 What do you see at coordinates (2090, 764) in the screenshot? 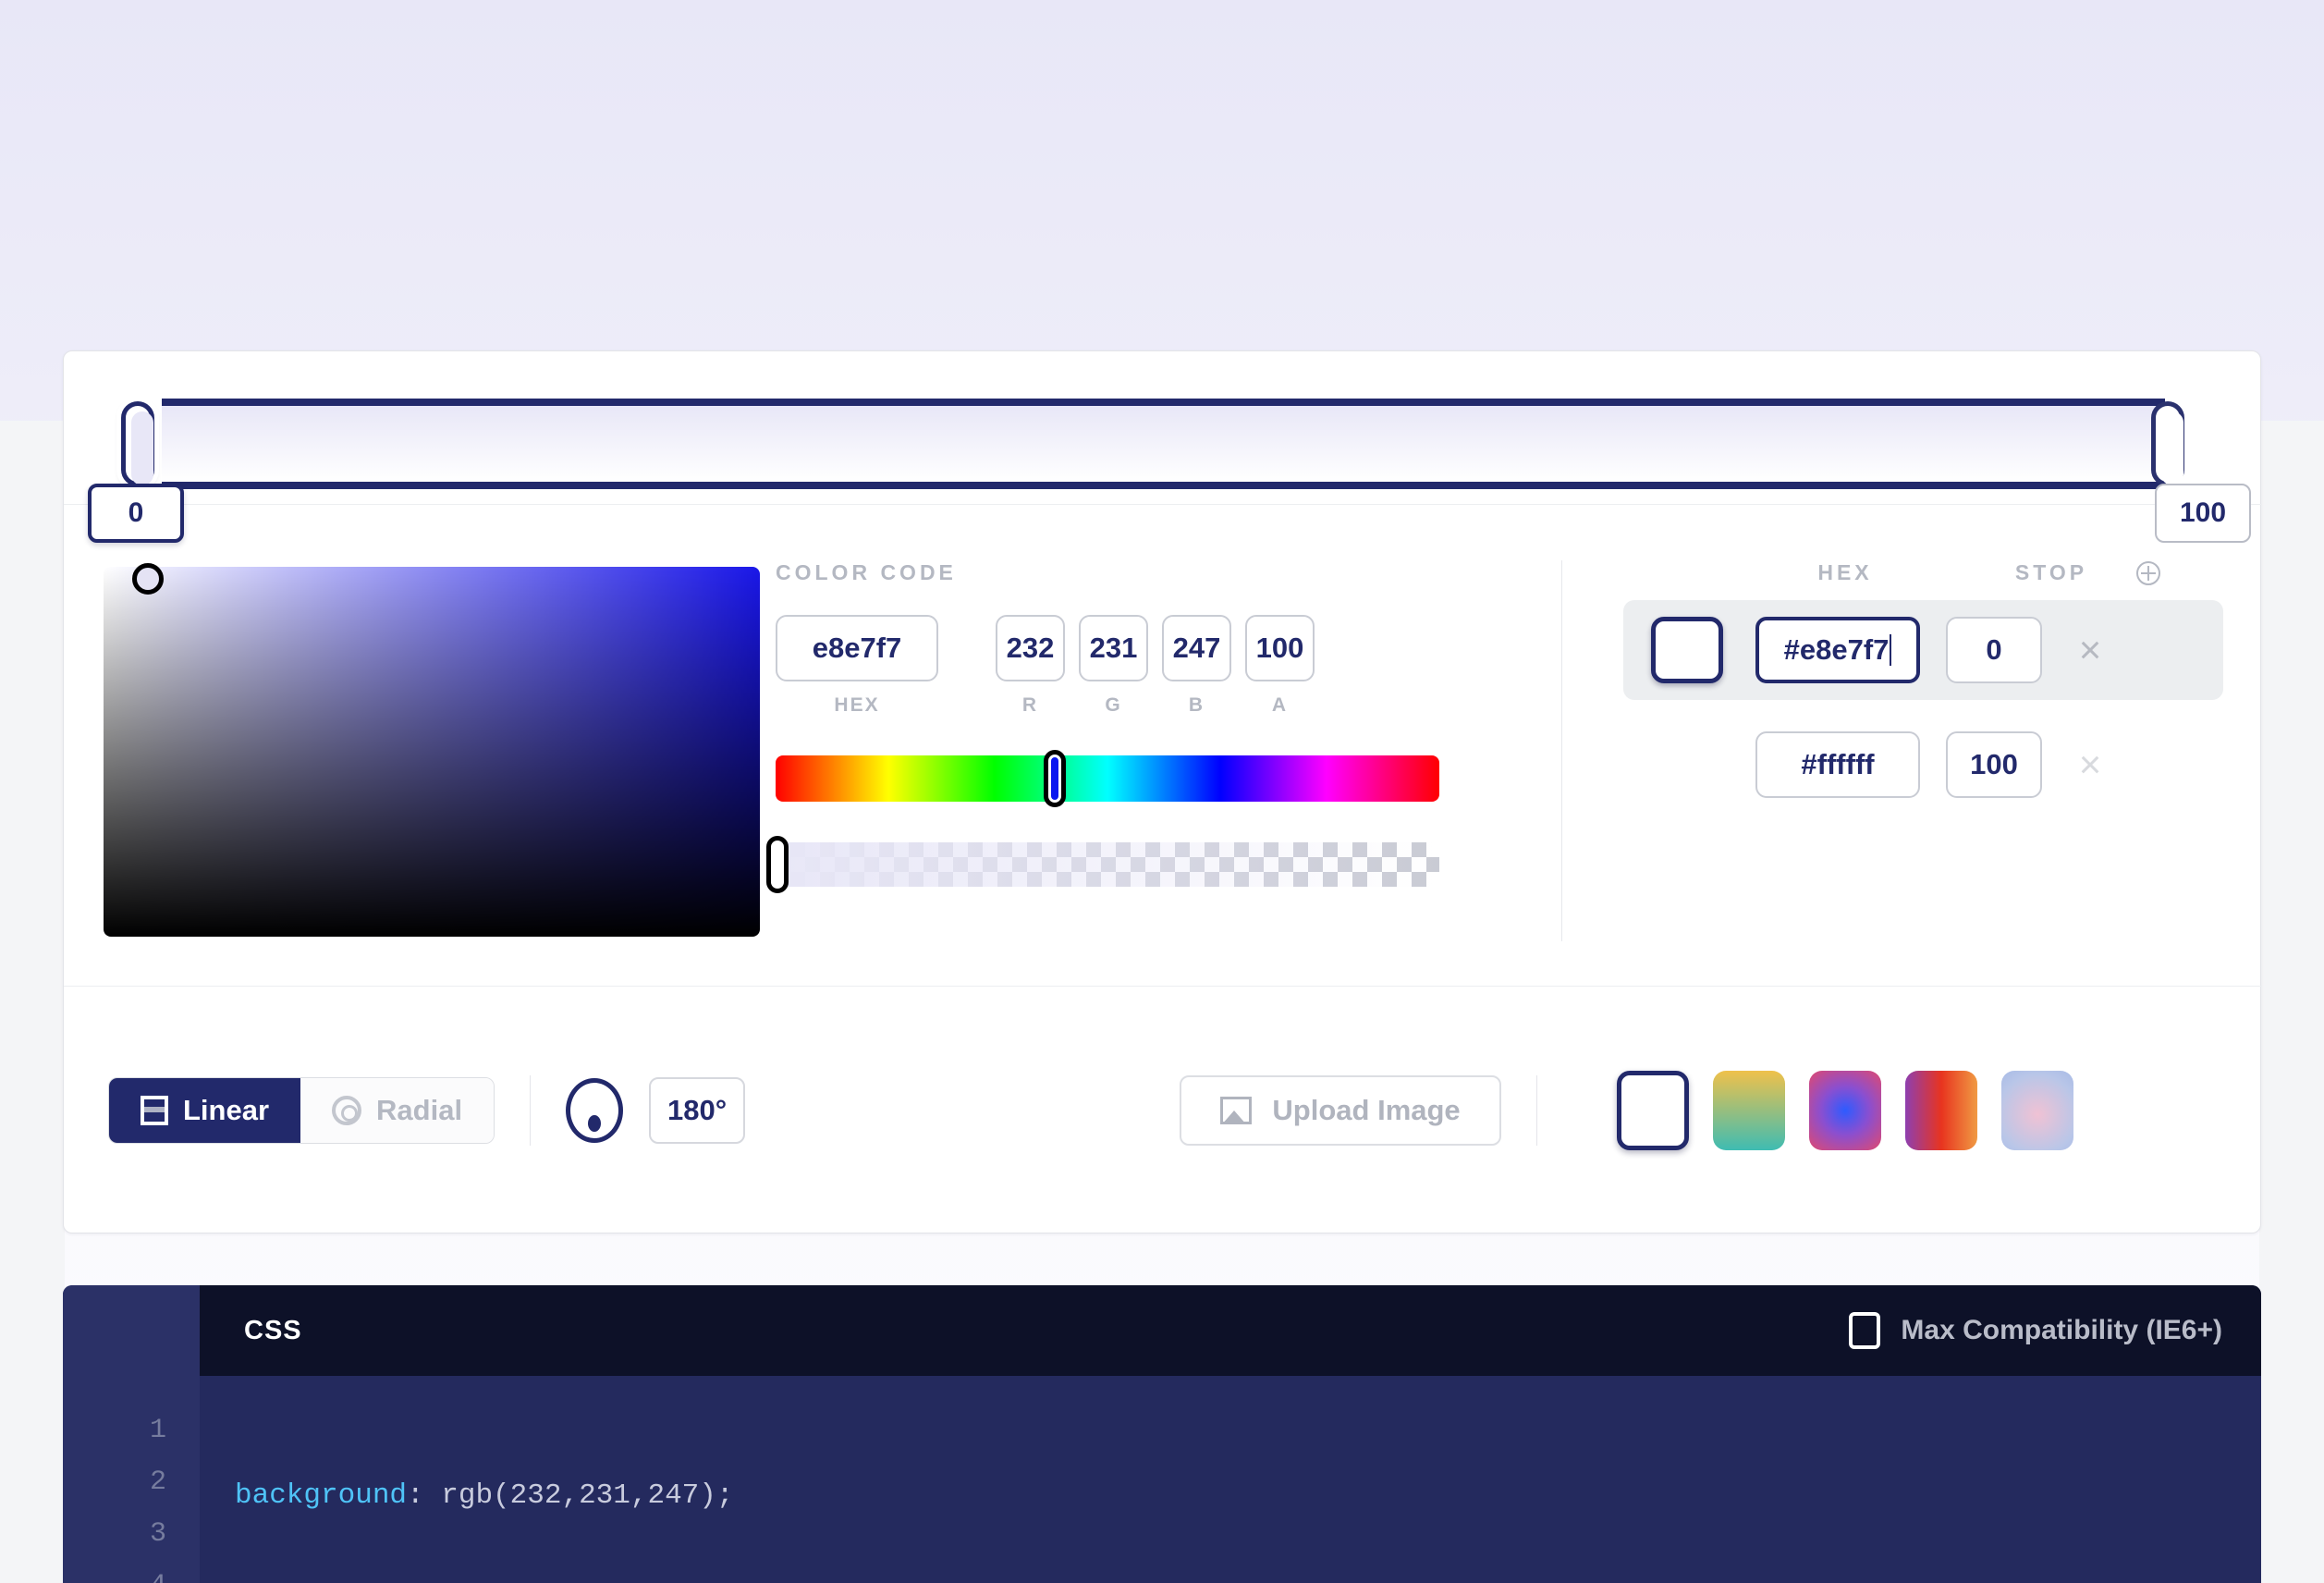
I see `remove-stop-button-1: ×` at bounding box center [2090, 764].